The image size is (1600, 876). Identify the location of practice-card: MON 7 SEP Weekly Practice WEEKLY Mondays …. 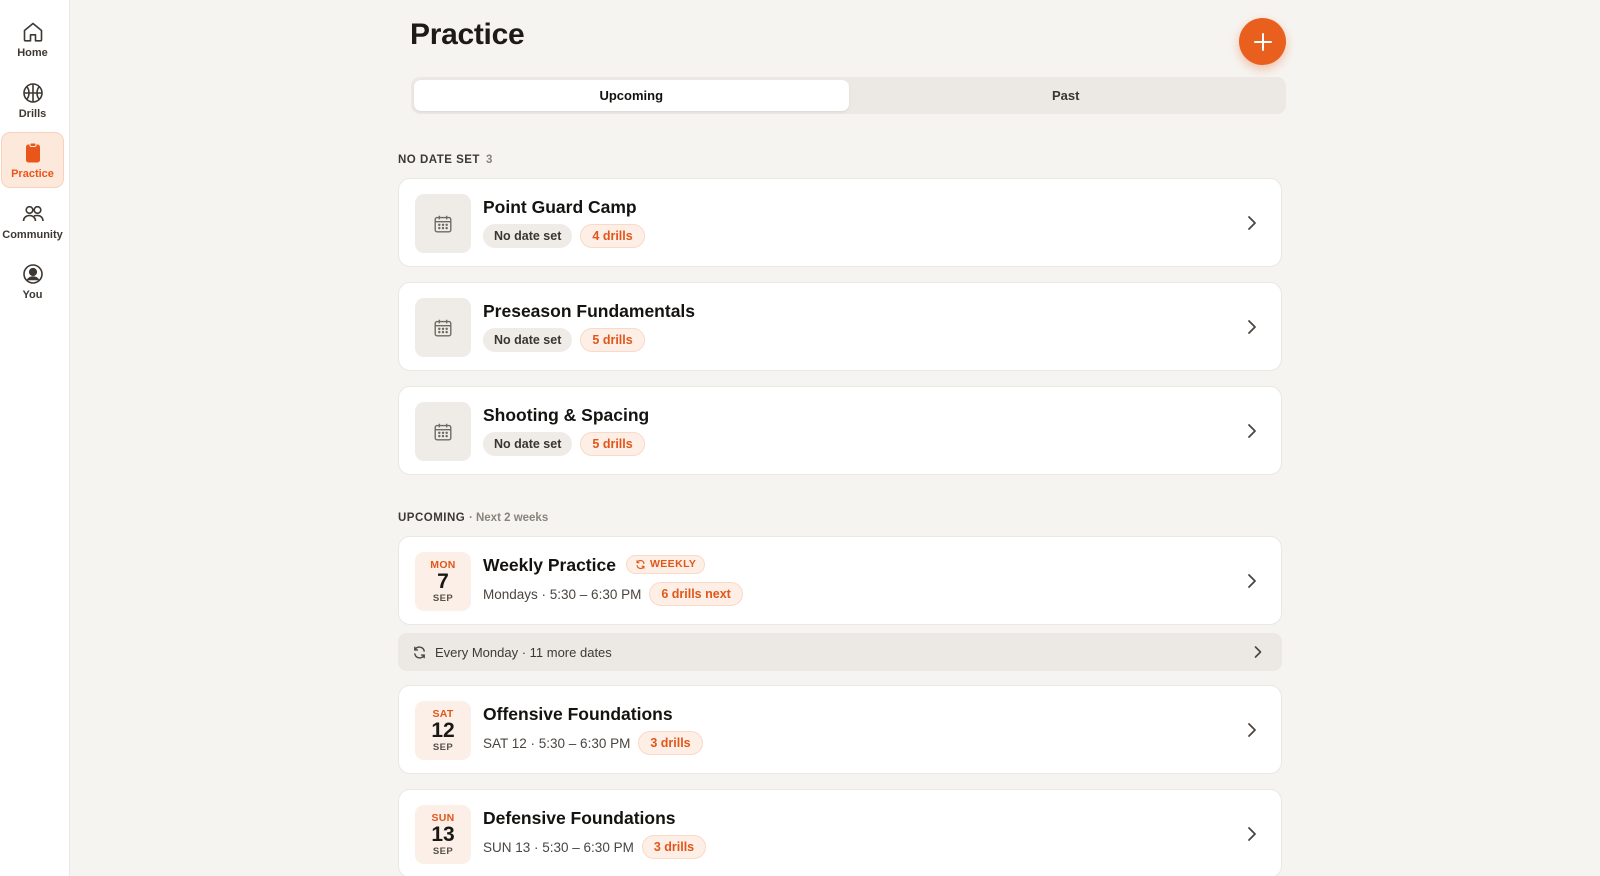
(840, 580).